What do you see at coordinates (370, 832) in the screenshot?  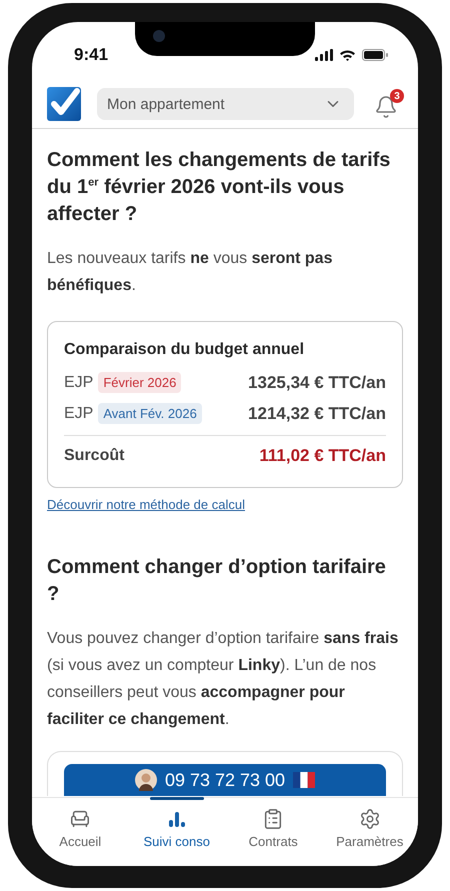 I see `nav-tab: Paramètres` at bounding box center [370, 832].